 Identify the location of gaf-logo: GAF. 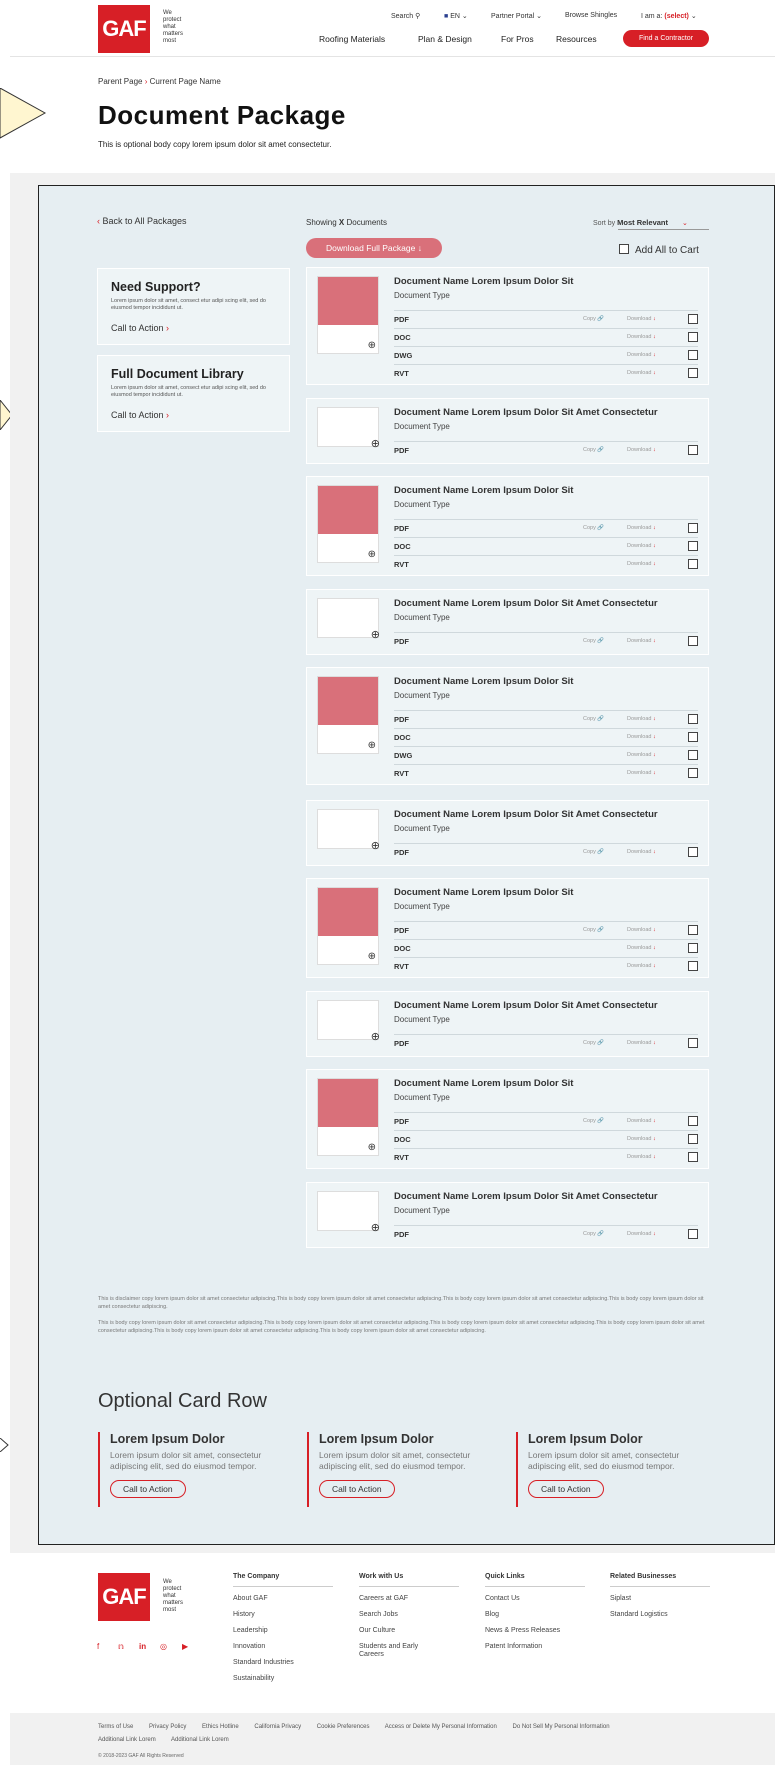
(124, 29).